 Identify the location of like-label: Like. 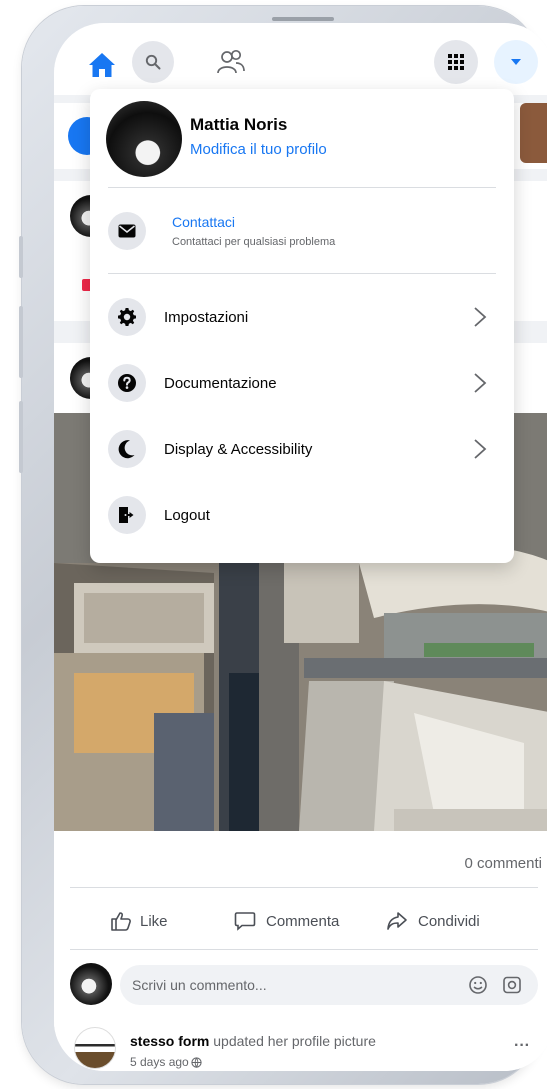
(154, 921).